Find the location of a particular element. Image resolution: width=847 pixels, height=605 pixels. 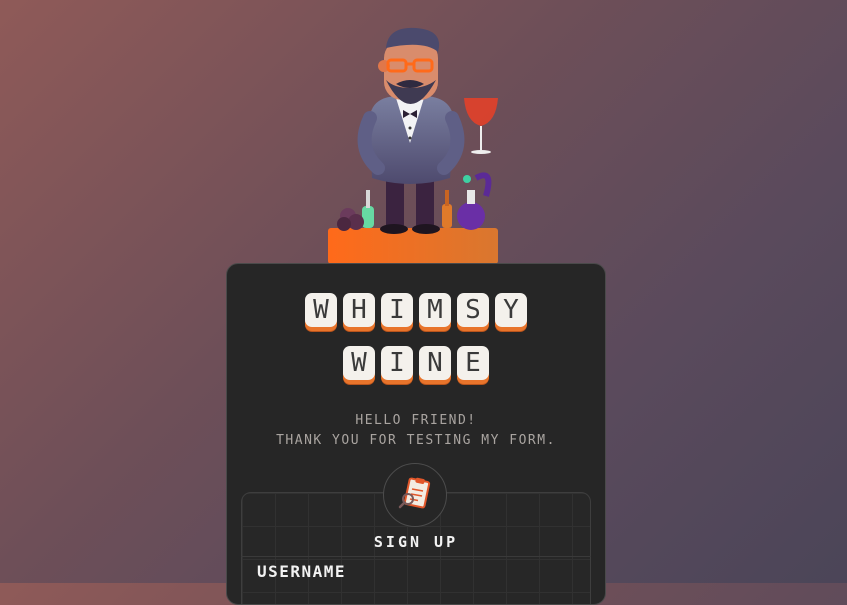

clipboard-magnifier-icon is located at coordinates (415, 495).